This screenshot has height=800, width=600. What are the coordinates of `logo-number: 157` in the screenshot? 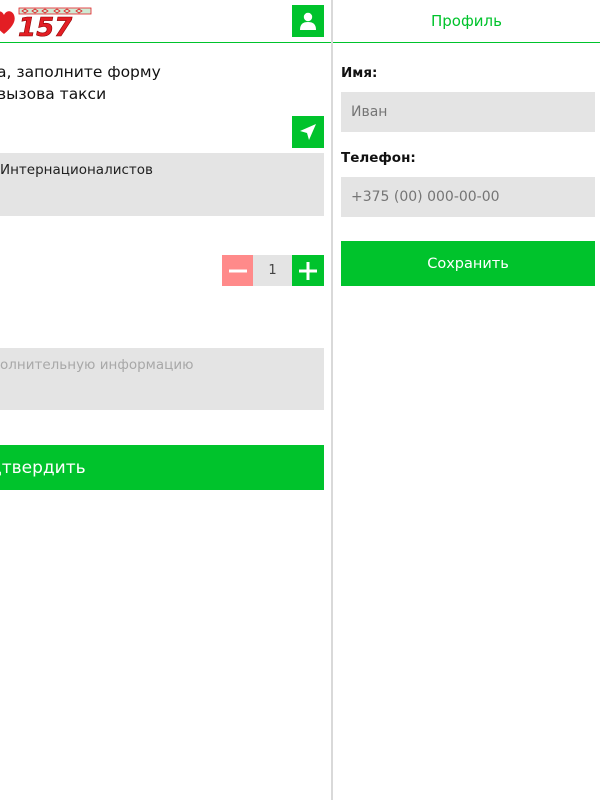 It's located at (45, 25).